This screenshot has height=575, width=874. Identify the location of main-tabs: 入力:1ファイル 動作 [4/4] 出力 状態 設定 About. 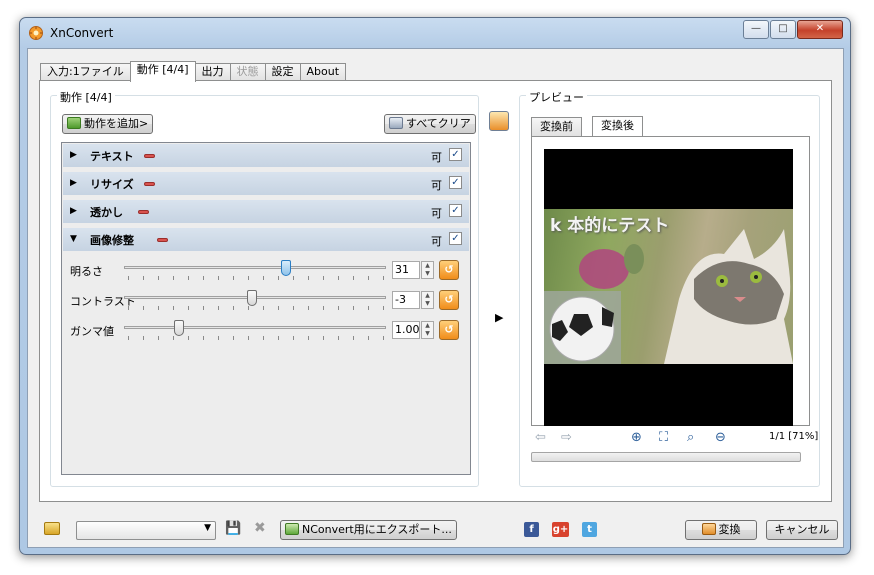
(193, 71).